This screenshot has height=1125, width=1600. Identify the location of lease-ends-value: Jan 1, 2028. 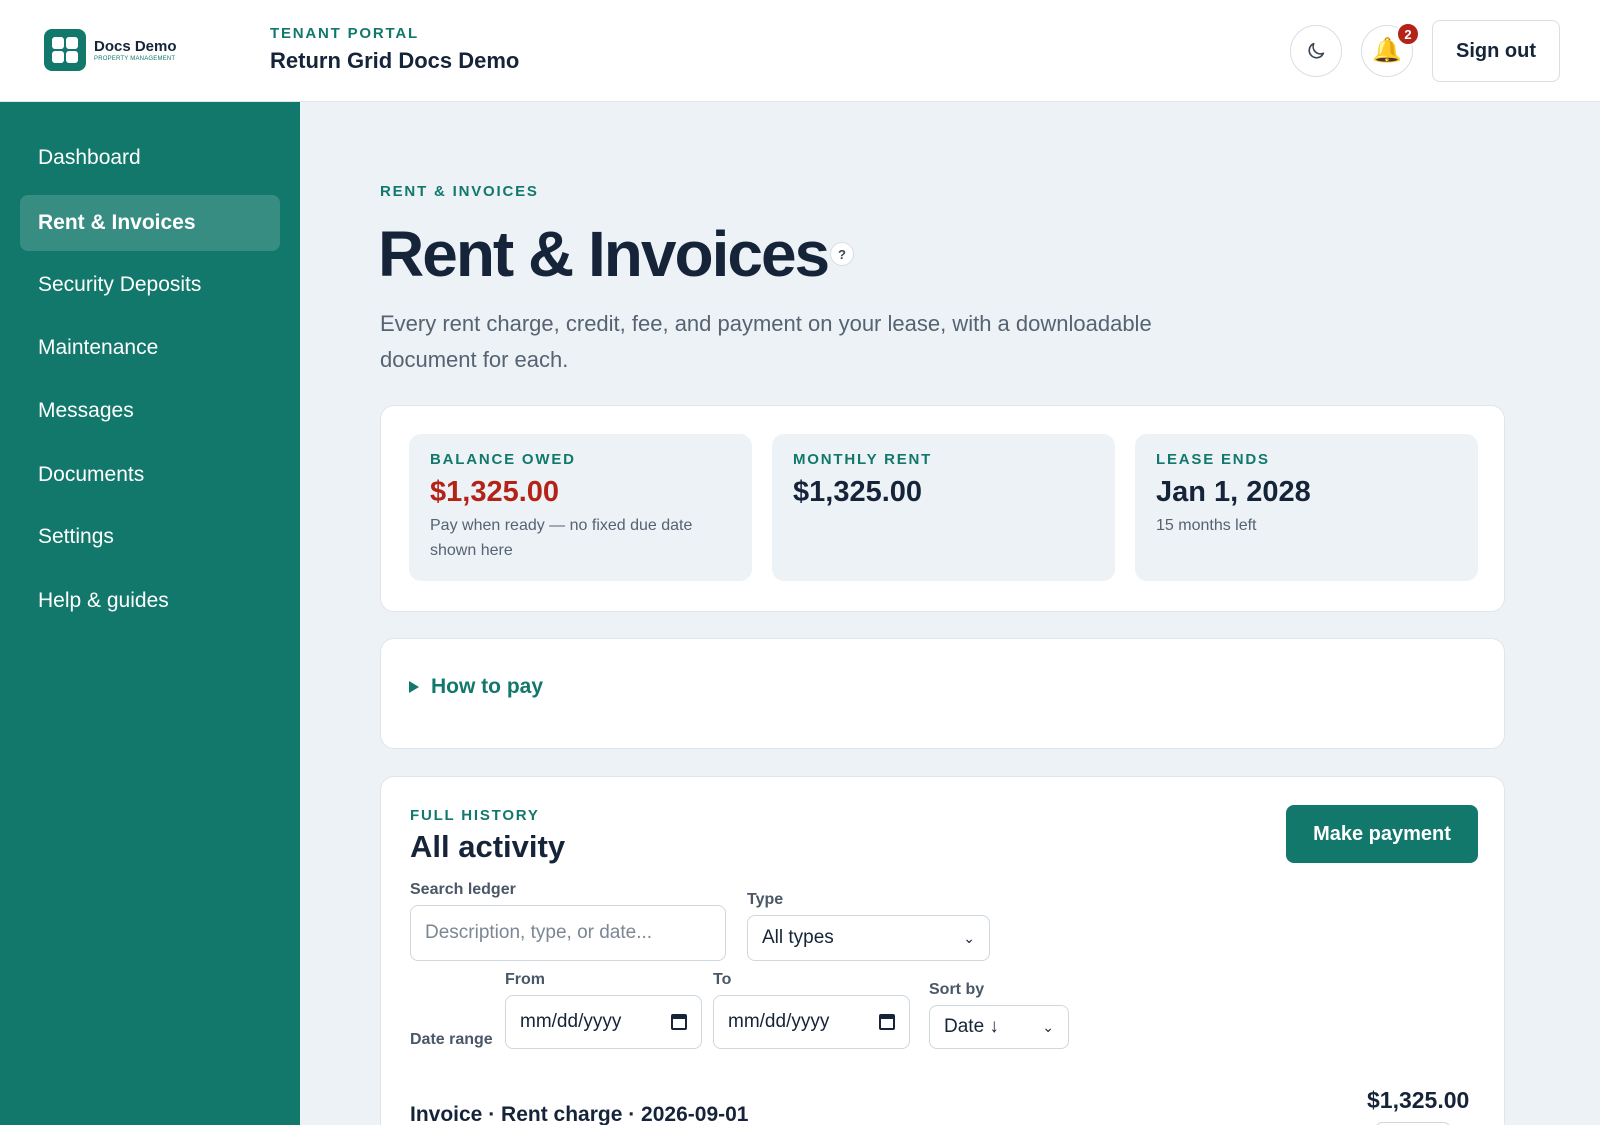
(1233, 492).